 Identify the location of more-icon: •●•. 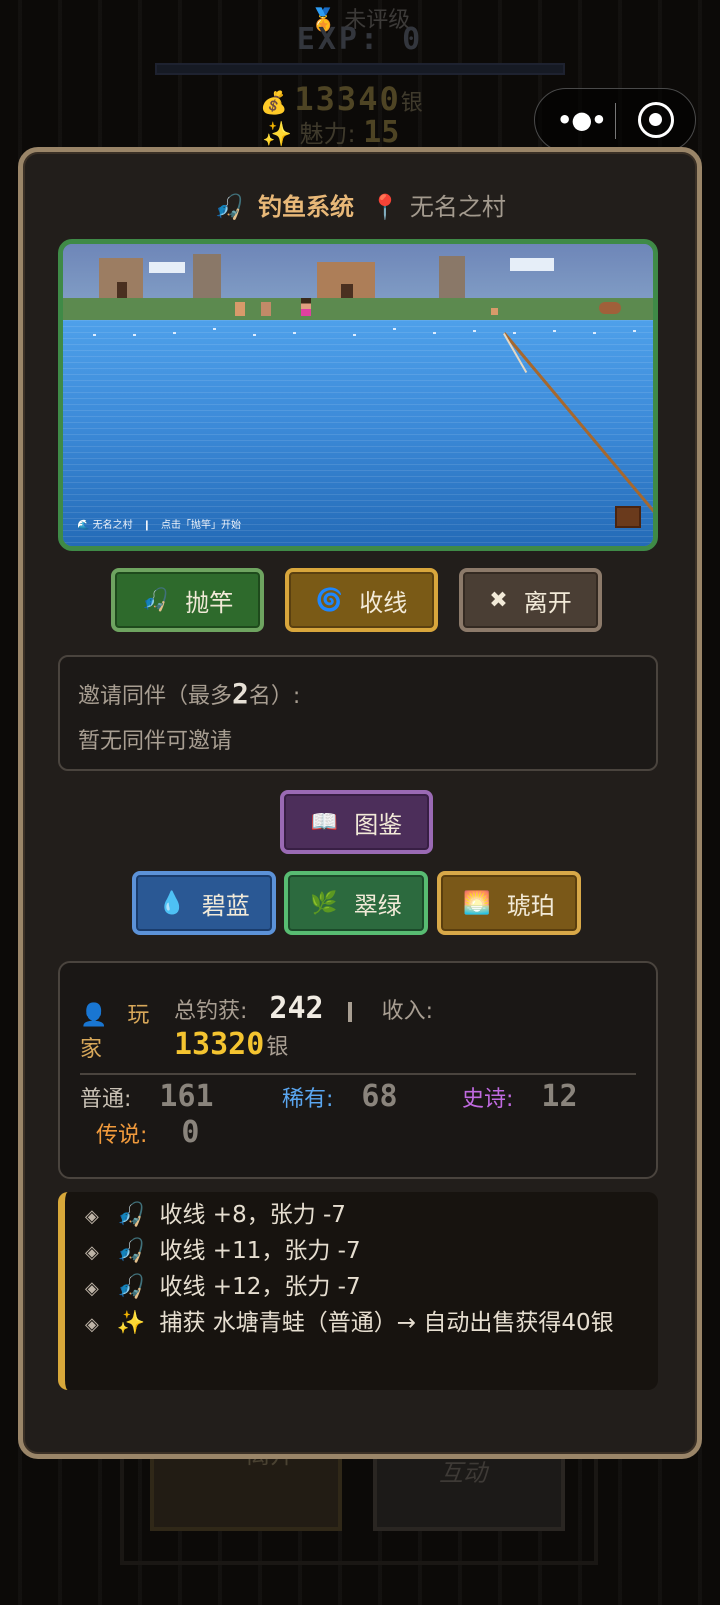
(582, 120).